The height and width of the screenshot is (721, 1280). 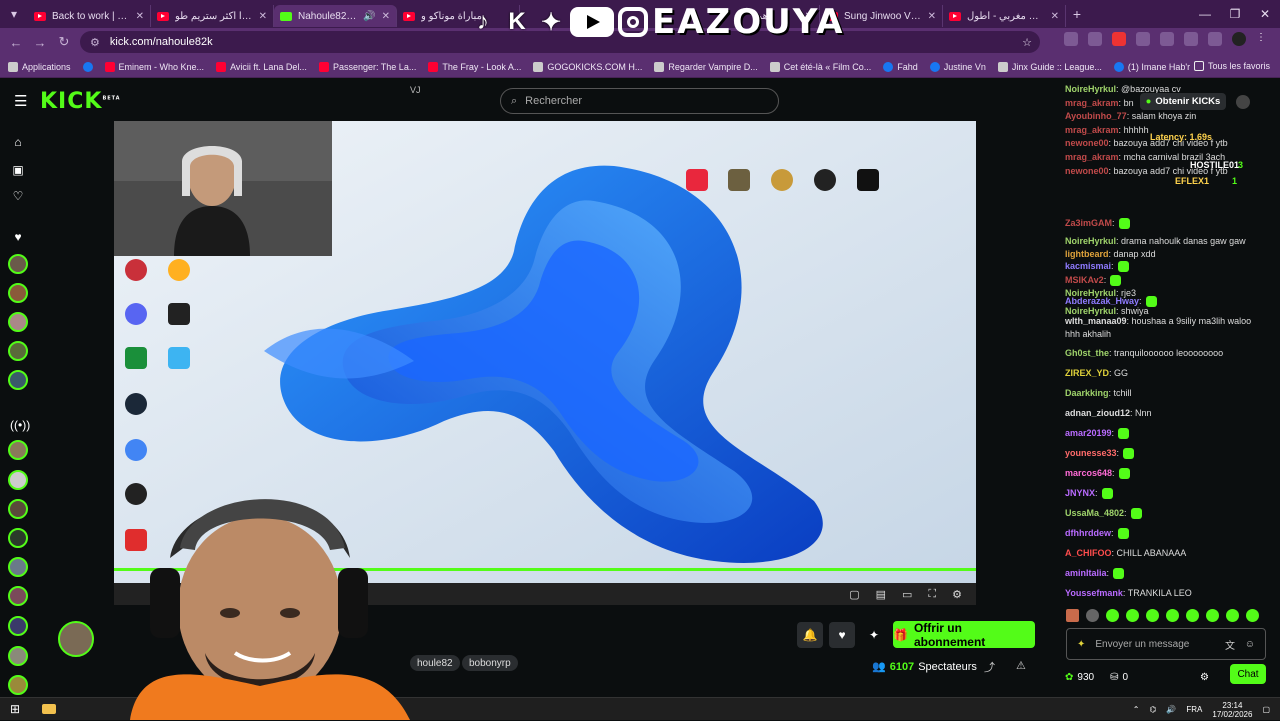 I want to click on mute-icon: 🔊, so click(x=369, y=16).